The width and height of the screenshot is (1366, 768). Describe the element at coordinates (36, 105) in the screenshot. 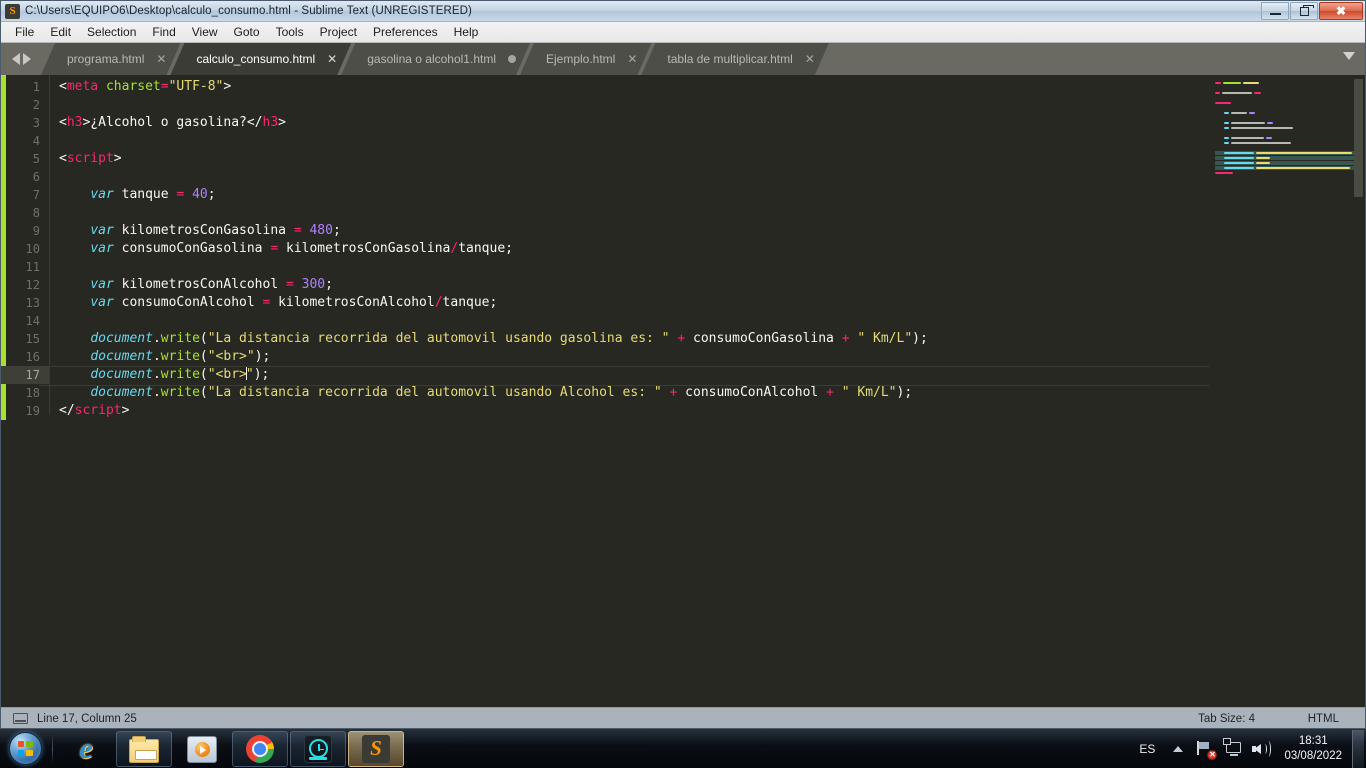

I see `line-number: 2` at that location.